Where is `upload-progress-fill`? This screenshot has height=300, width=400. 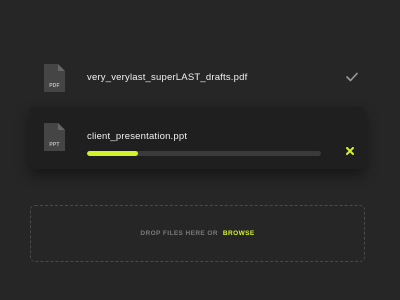
upload-progress-fill is located at coordinates (113, 153).